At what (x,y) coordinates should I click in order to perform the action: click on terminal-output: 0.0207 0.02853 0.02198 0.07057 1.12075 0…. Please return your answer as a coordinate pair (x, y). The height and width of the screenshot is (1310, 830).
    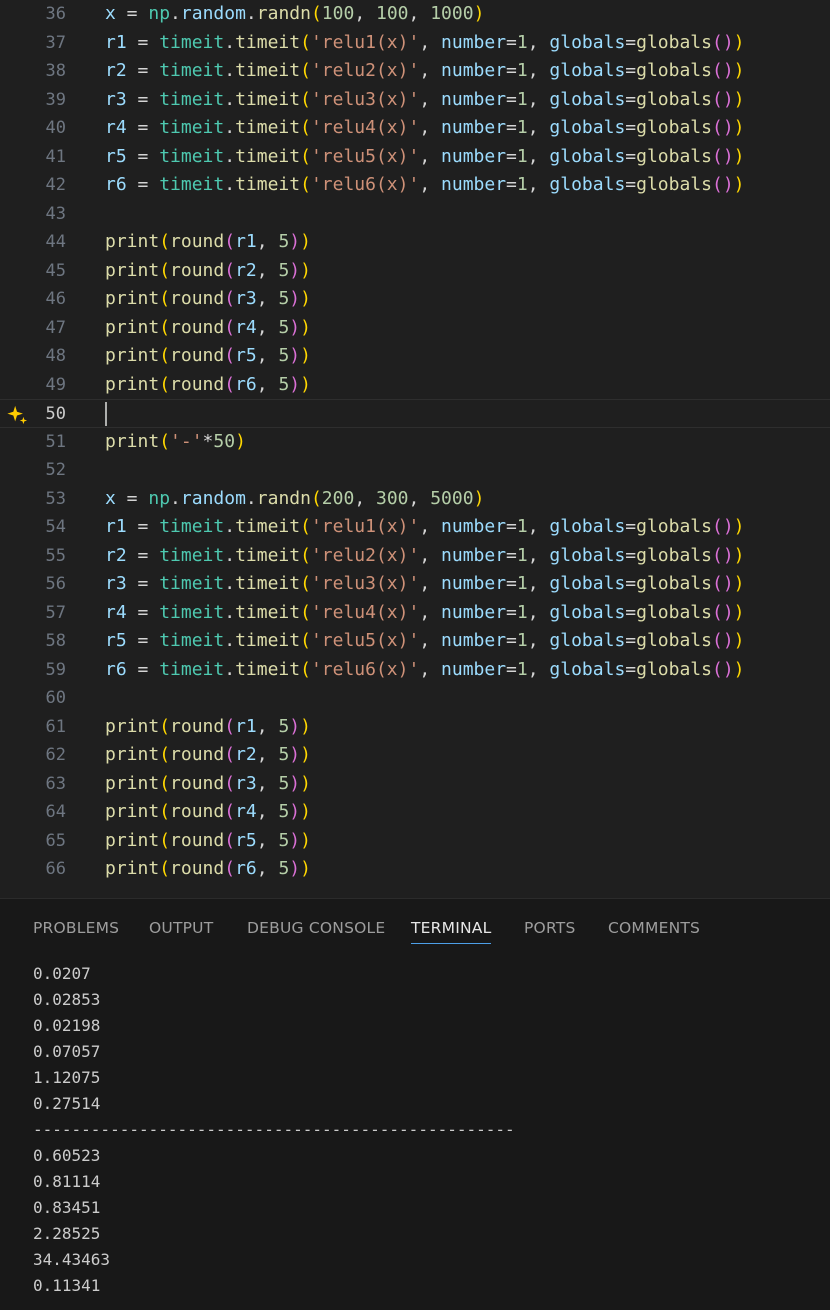
    Looking at the image, I should click on (274, 1130).